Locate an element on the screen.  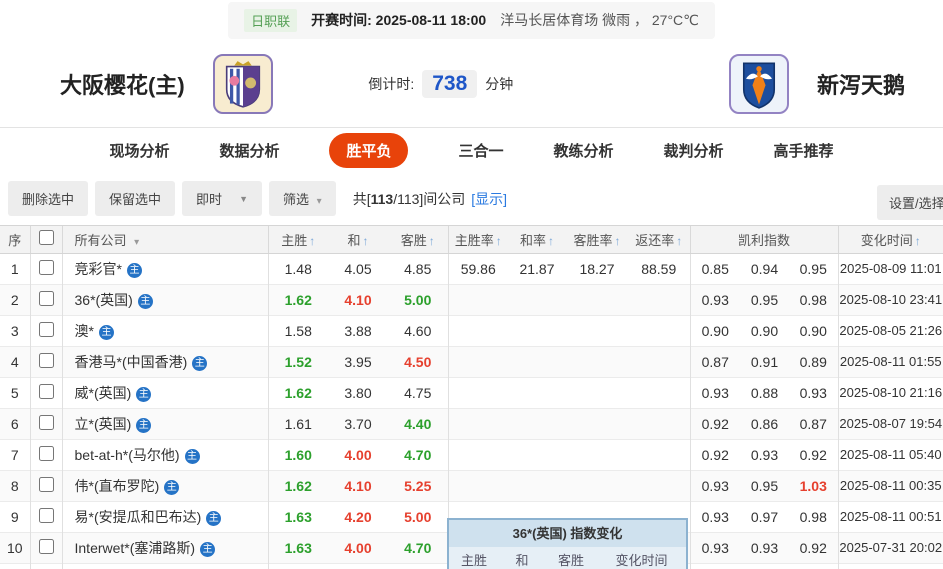
keep-selected-button: 保留选中 is located at coordinates (135, 198).